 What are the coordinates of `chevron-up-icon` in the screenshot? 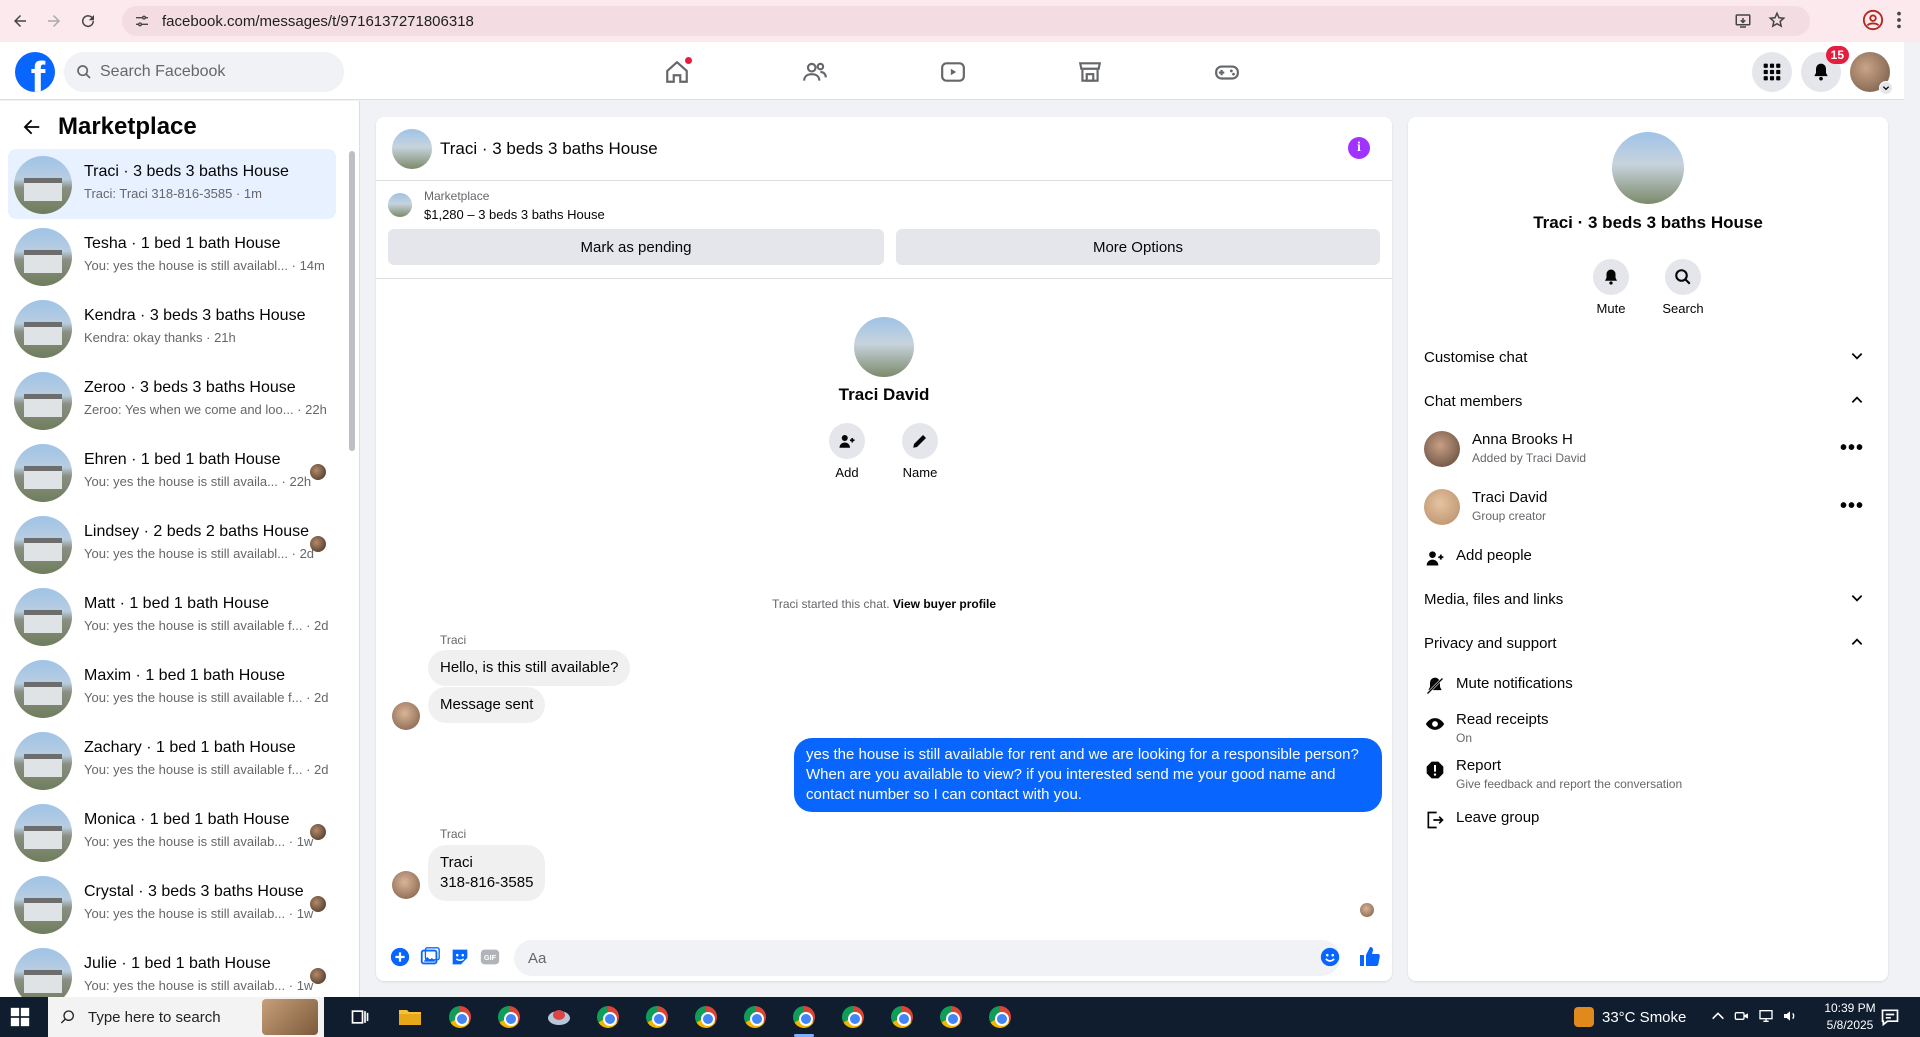 It's located at (1718, 1018).